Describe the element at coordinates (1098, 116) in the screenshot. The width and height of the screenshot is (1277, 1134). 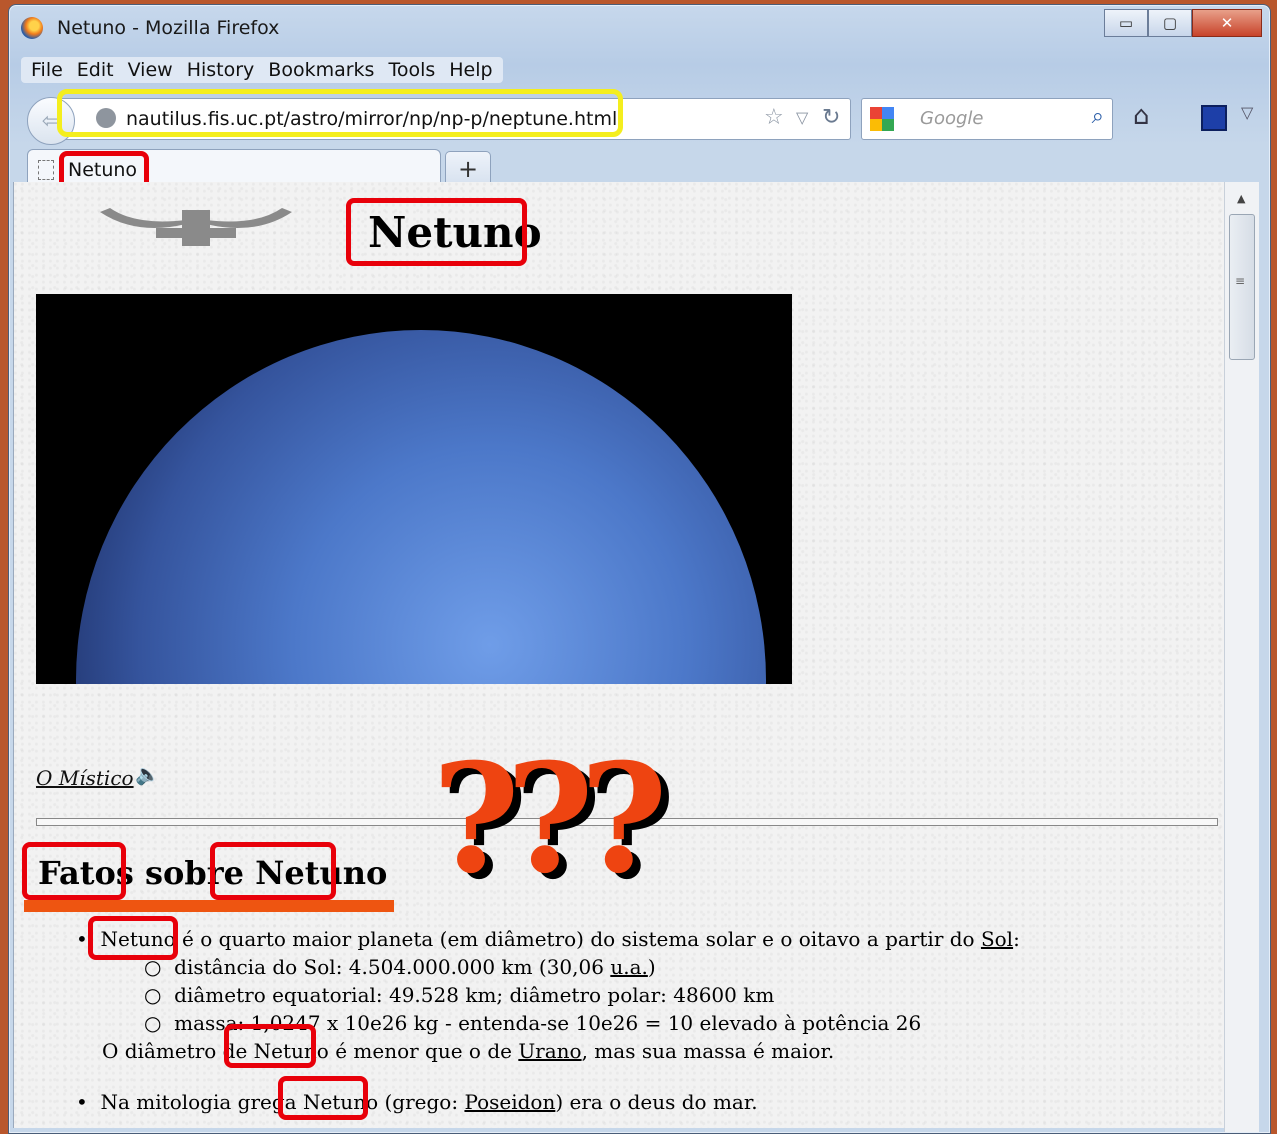
I see `search-icon: ⌕` at that location.